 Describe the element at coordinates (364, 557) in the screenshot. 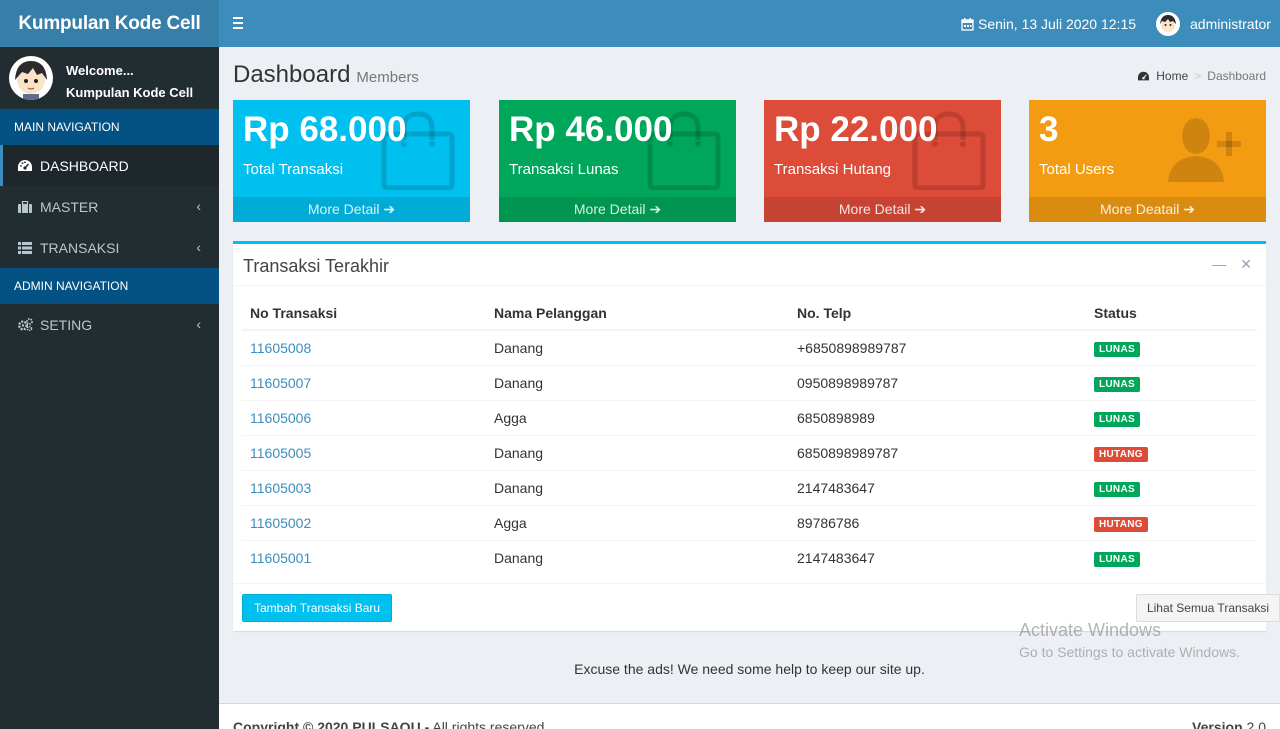

I see `cell-no-transaksi: 11605001` at that location.